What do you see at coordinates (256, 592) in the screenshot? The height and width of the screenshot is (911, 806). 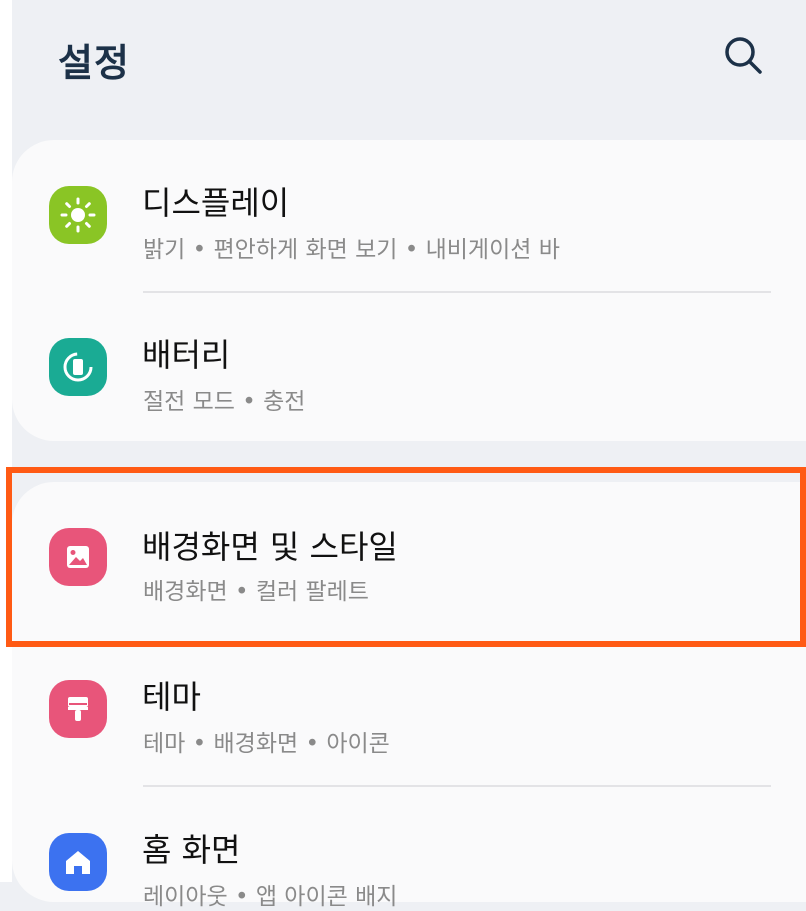 I see `item-subtitle: 배경화면 • 컬러 팔레트` at bounding box center [256, 592].